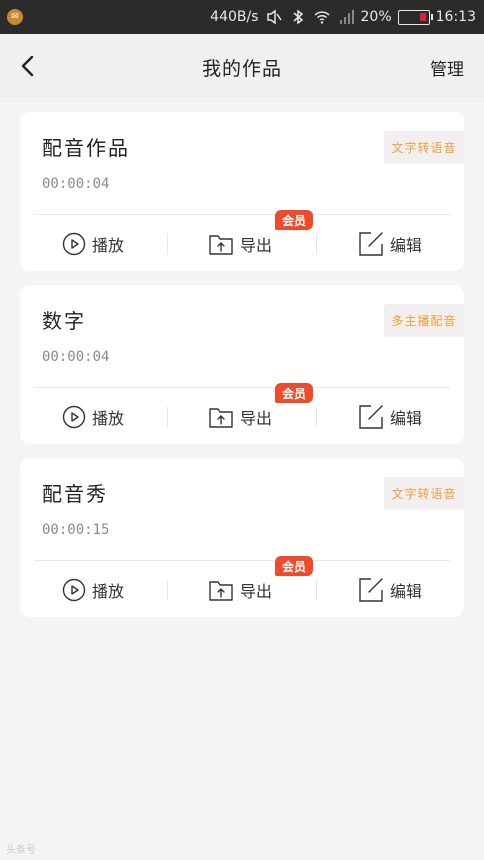  I want to click on work-title: 配音秀, so click(75, 494).